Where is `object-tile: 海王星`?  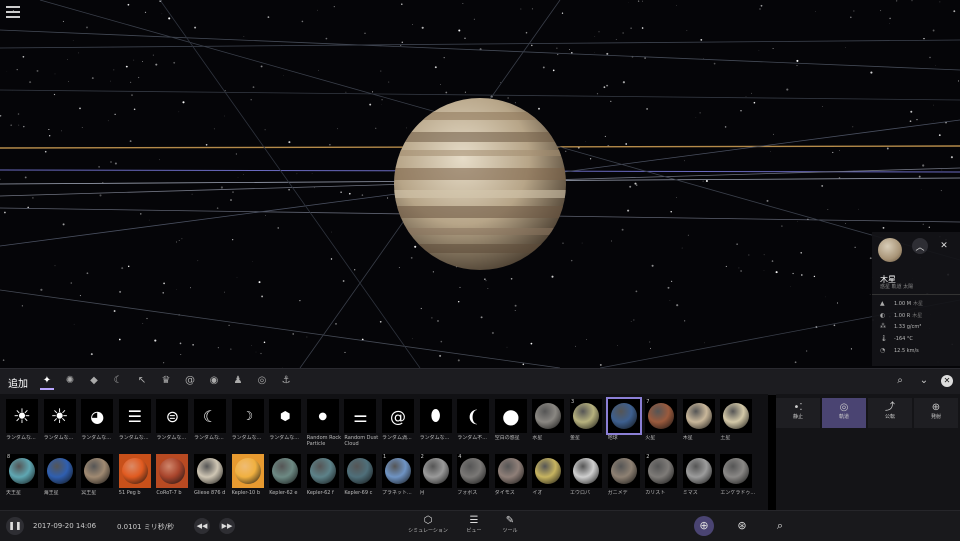 object-tile: 海王星 is located at coordinates (60, 476).